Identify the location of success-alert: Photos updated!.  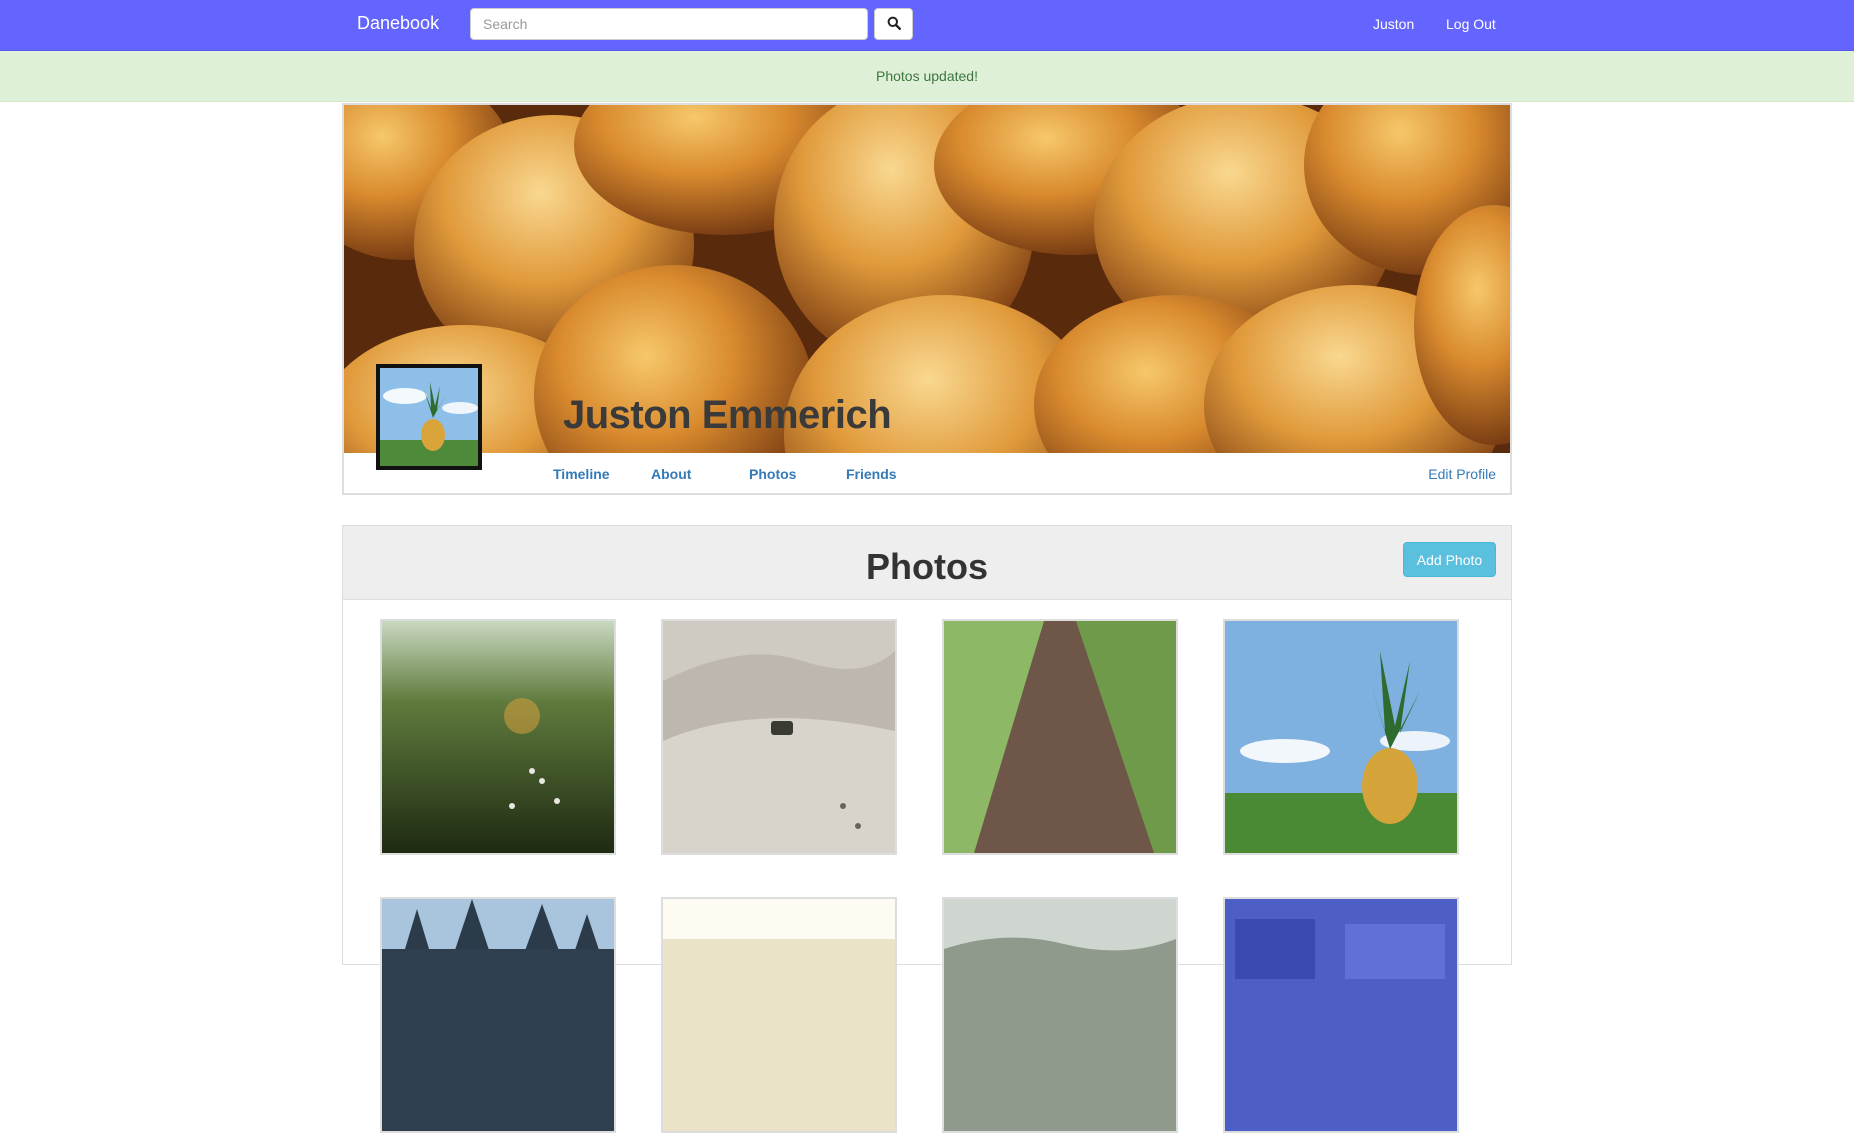
(927, 76).